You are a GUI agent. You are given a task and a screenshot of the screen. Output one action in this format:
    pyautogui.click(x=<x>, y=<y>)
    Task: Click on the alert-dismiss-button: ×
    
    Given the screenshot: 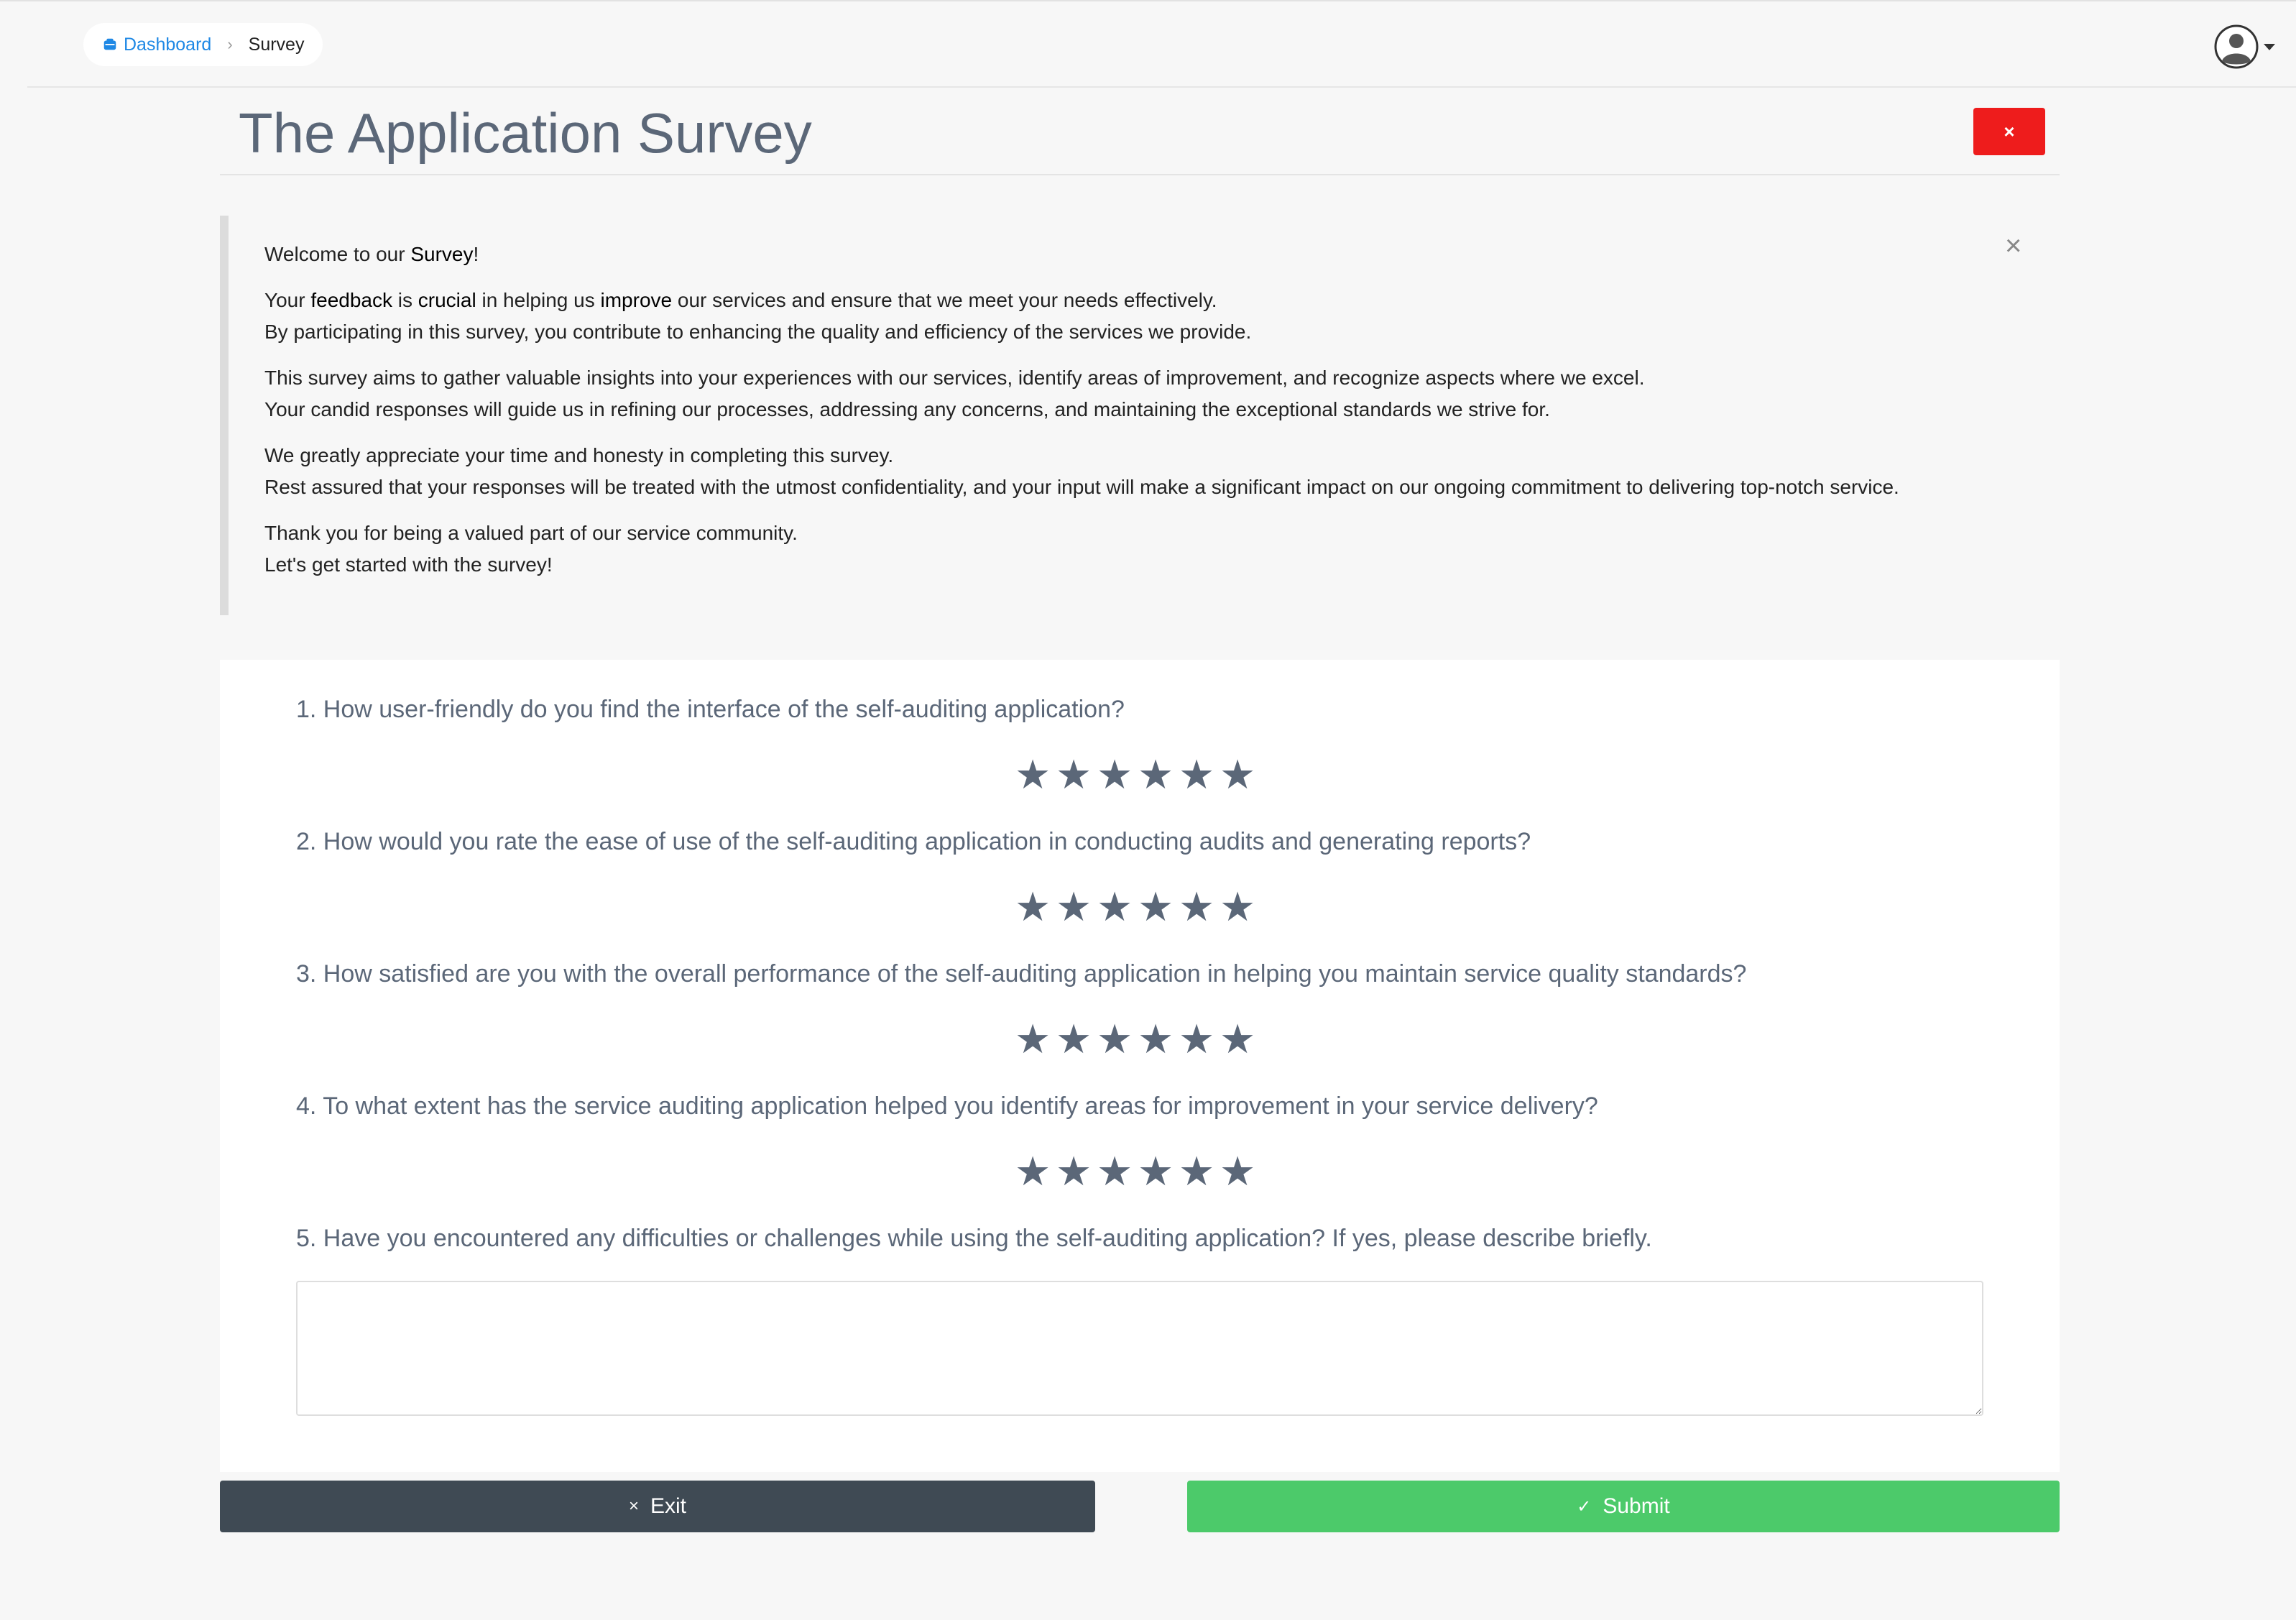 What is the action you would take?
    pyautogui.click(x=2013, y=245)
    